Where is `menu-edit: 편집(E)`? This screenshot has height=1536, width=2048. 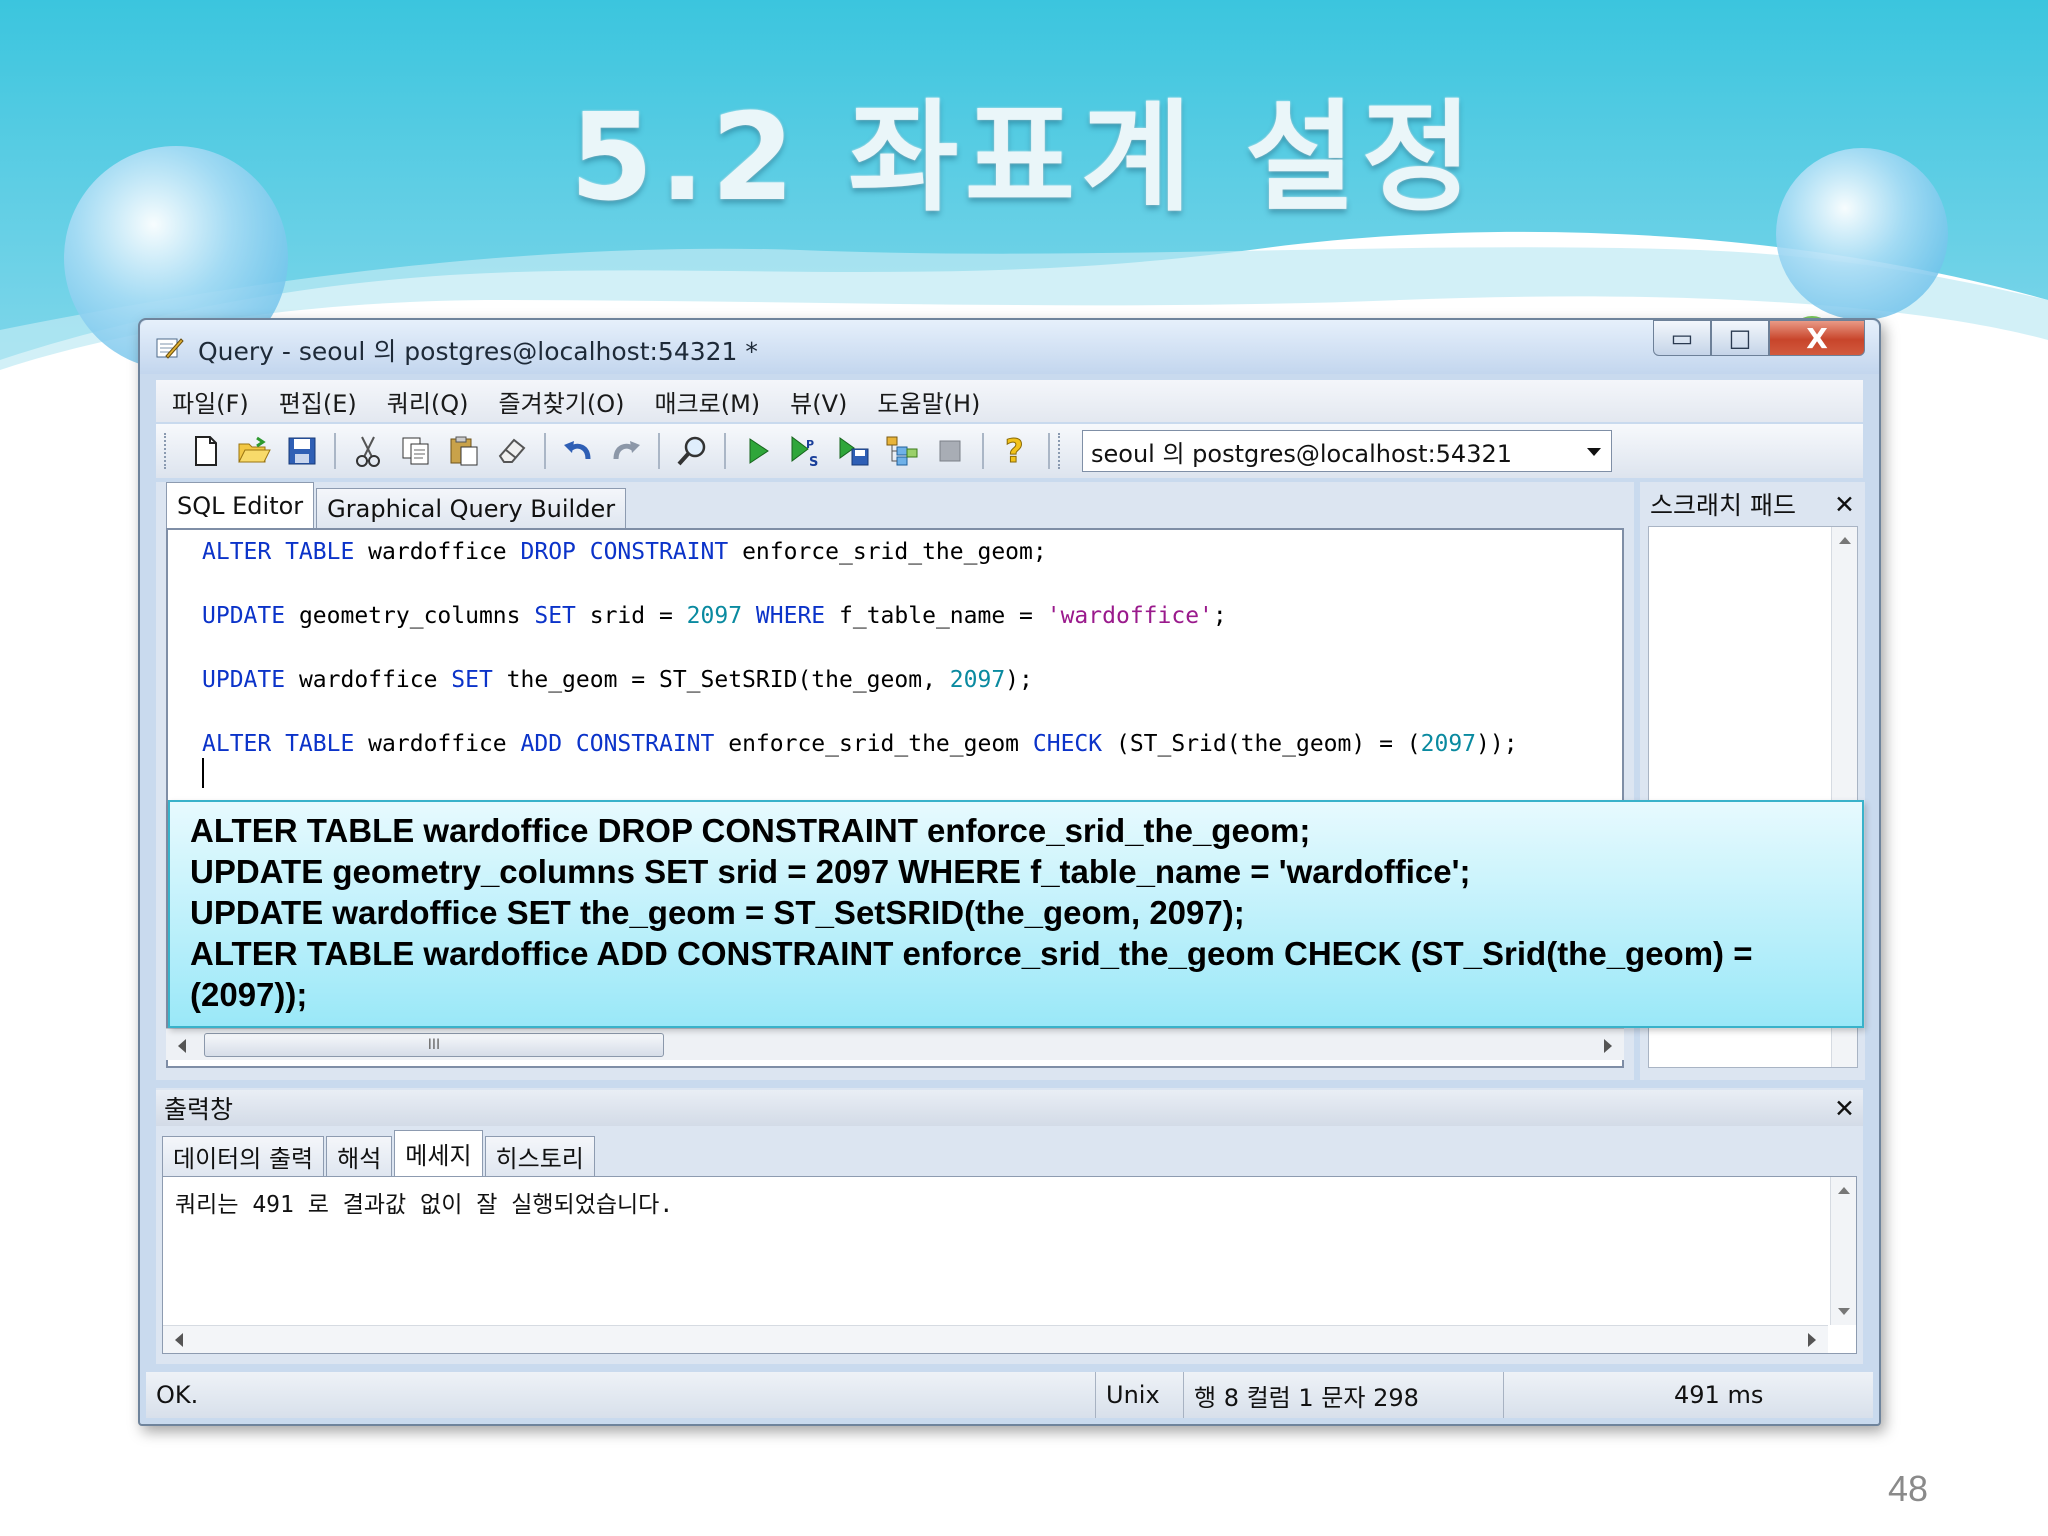
menu-edit: 편집(E) is located at coordinates (318, 401).